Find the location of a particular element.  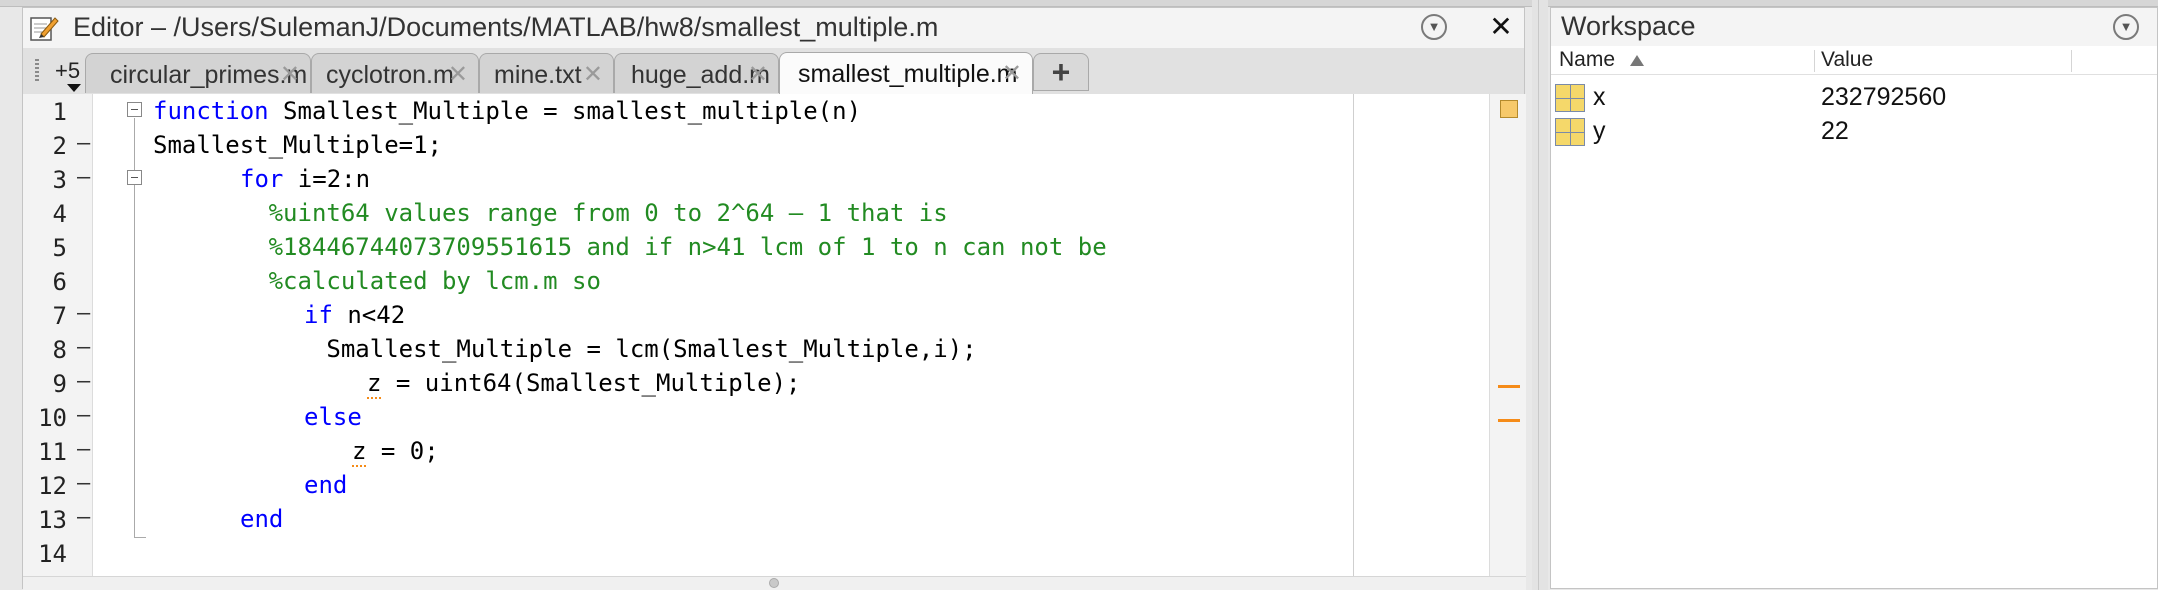

code-line-13: 13 – end is located at coordinates (753, 519).